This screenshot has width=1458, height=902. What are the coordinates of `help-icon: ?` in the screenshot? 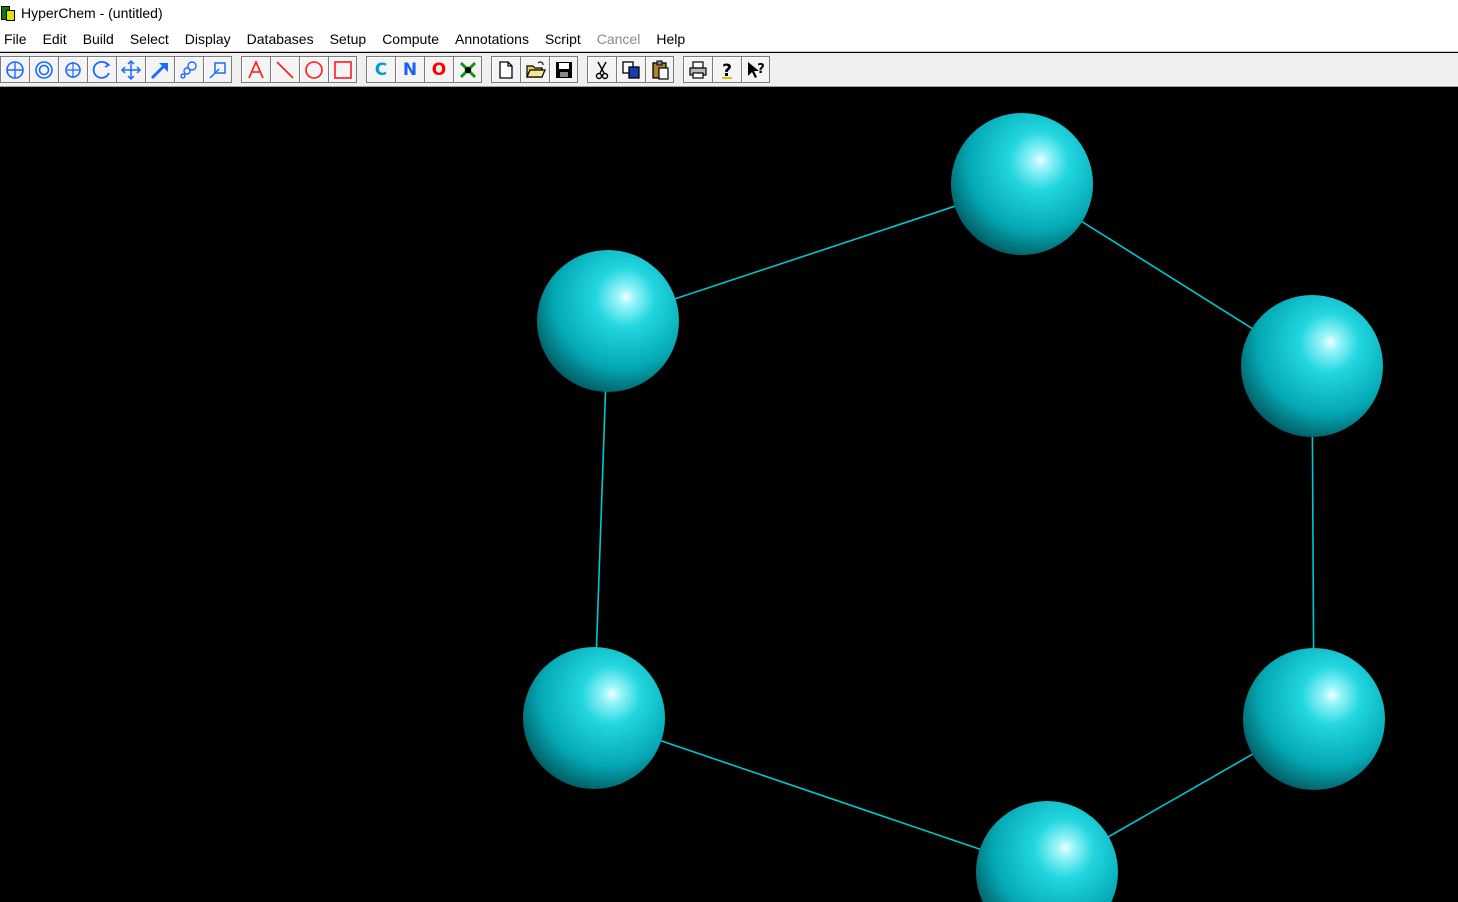 It's located at (727, 71).